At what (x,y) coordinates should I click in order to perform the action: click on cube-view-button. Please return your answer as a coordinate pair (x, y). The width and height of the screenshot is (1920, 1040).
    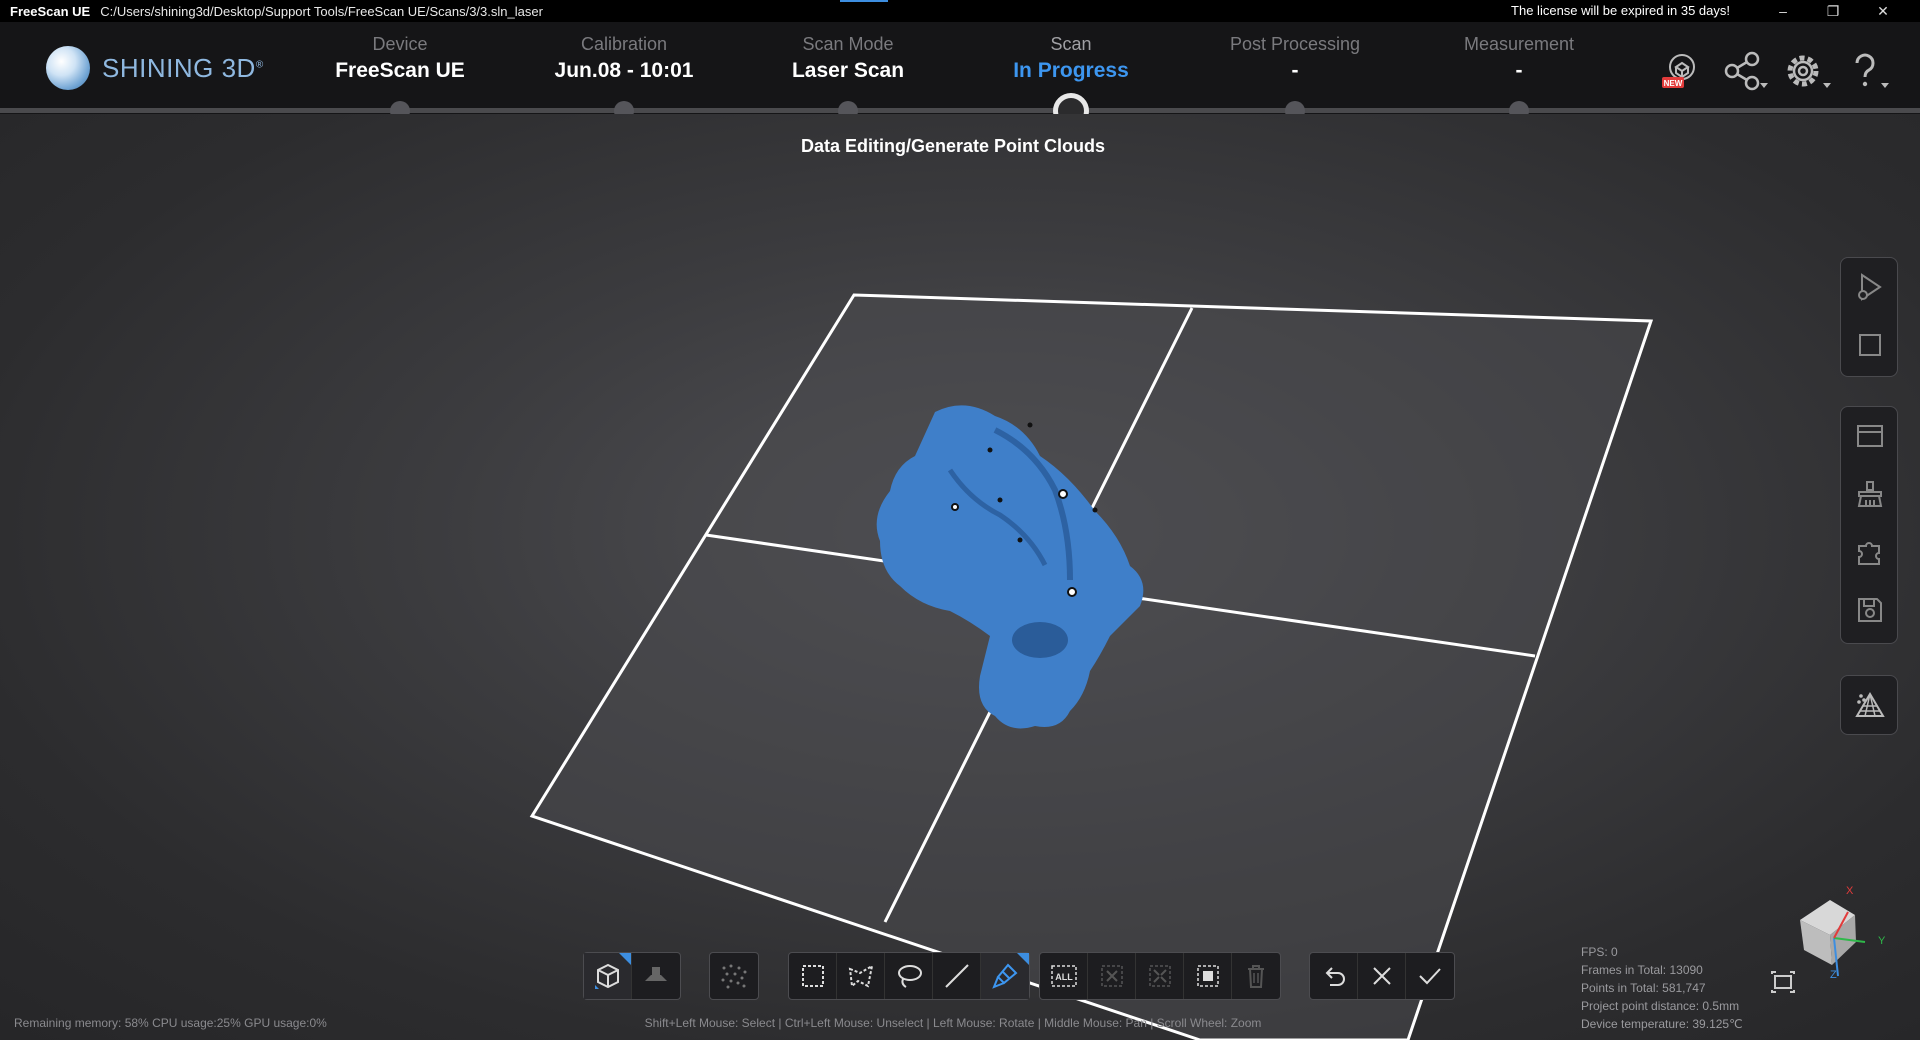
    Looking at the image, I should click on (608, 976).